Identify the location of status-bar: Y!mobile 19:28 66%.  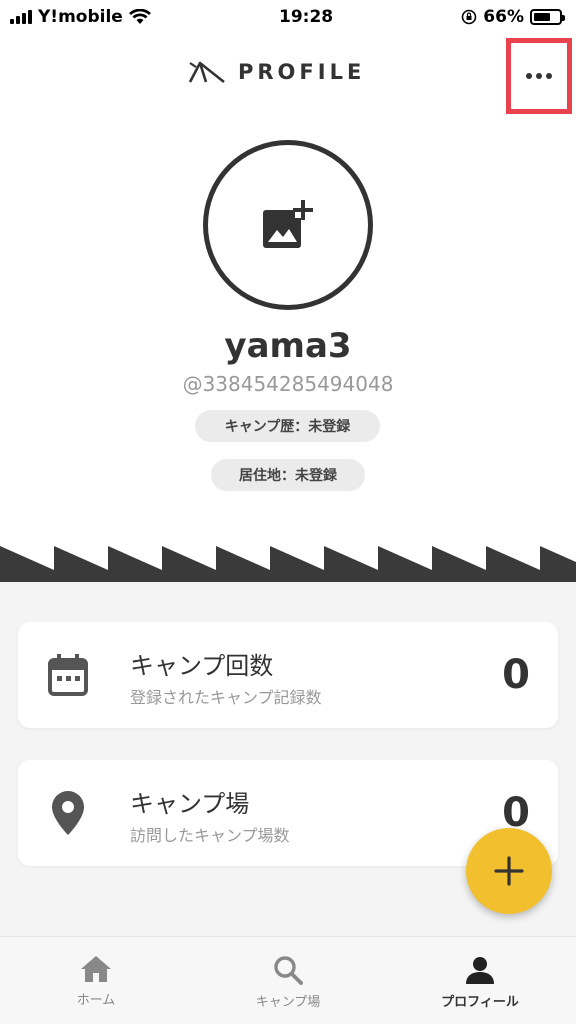
(288, 17).